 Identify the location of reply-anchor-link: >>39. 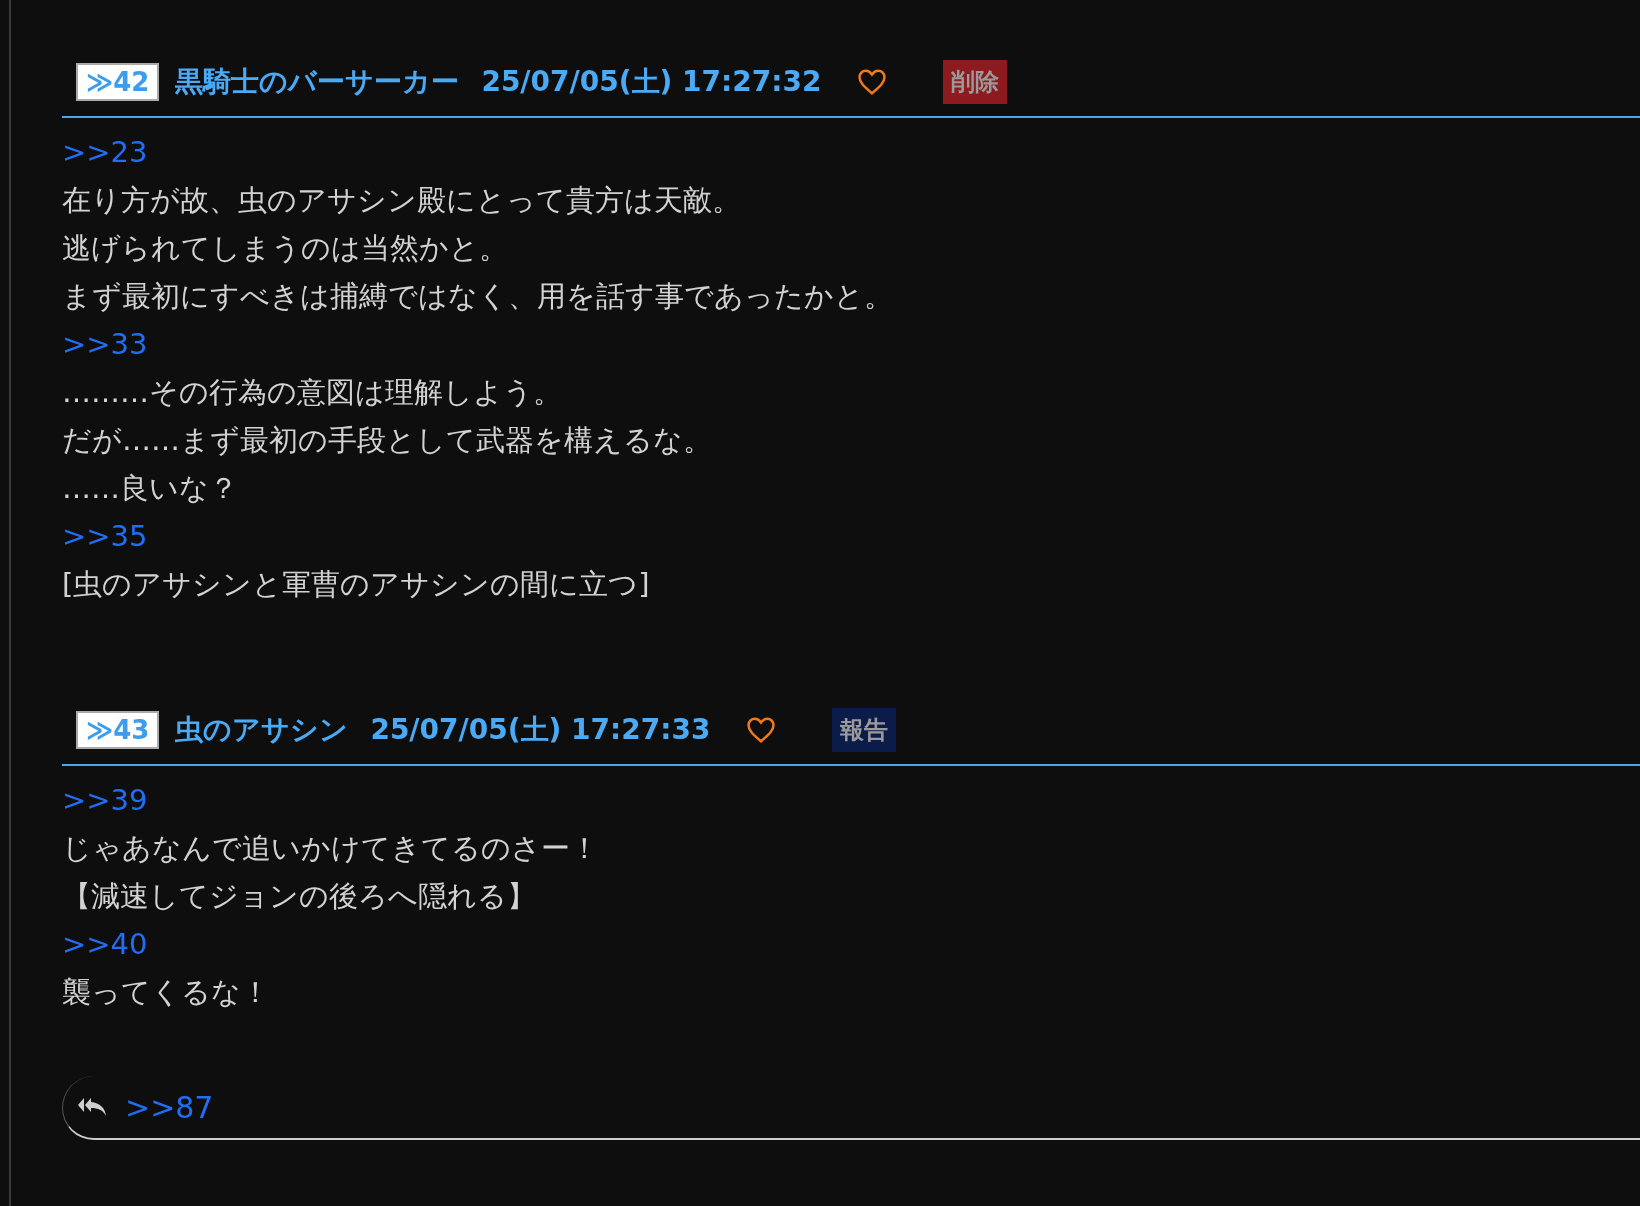
(851, 800).